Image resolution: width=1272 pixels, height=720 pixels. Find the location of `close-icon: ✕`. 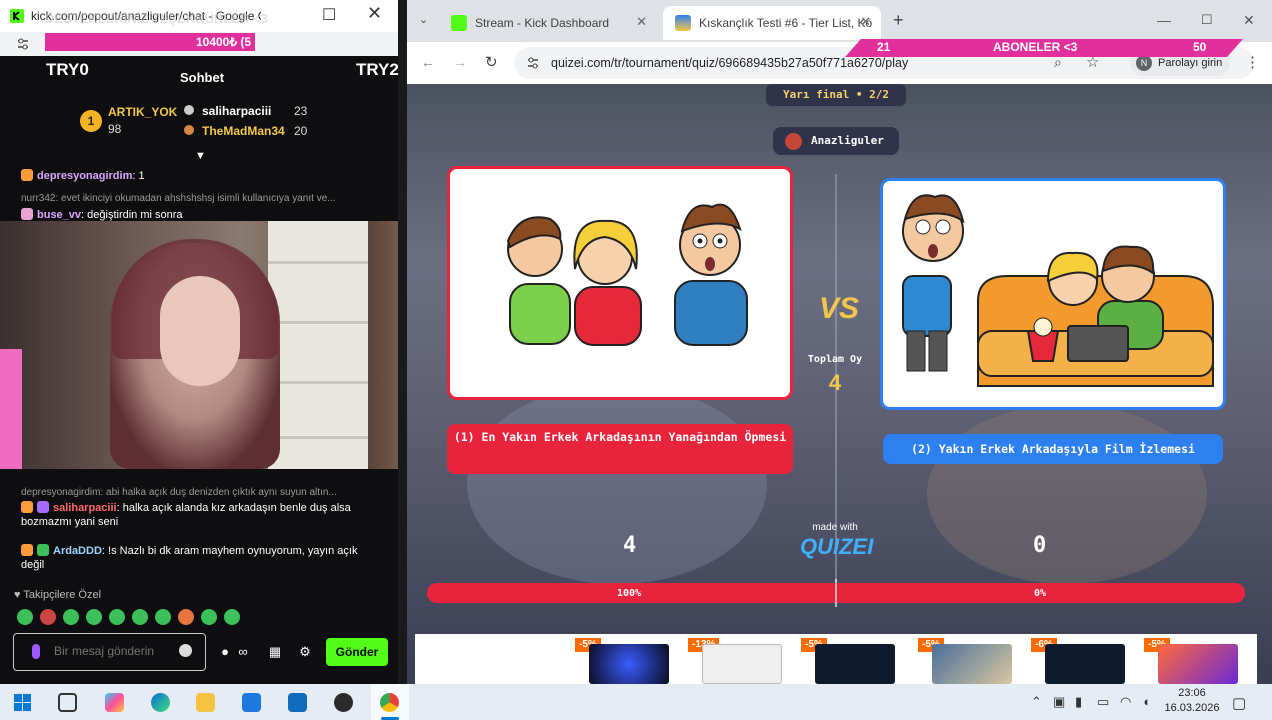

close-icon: ✕ is located at coordinates (374, 13).